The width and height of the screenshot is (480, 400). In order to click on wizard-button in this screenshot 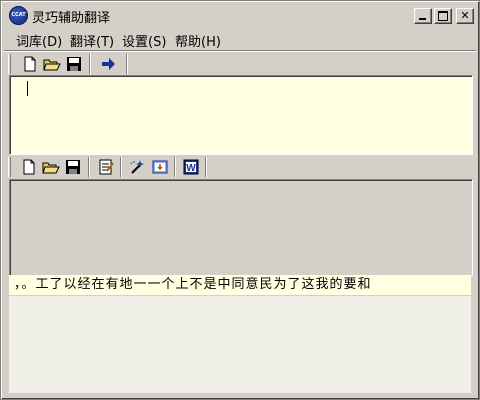, I will do `click(137, 167)`.